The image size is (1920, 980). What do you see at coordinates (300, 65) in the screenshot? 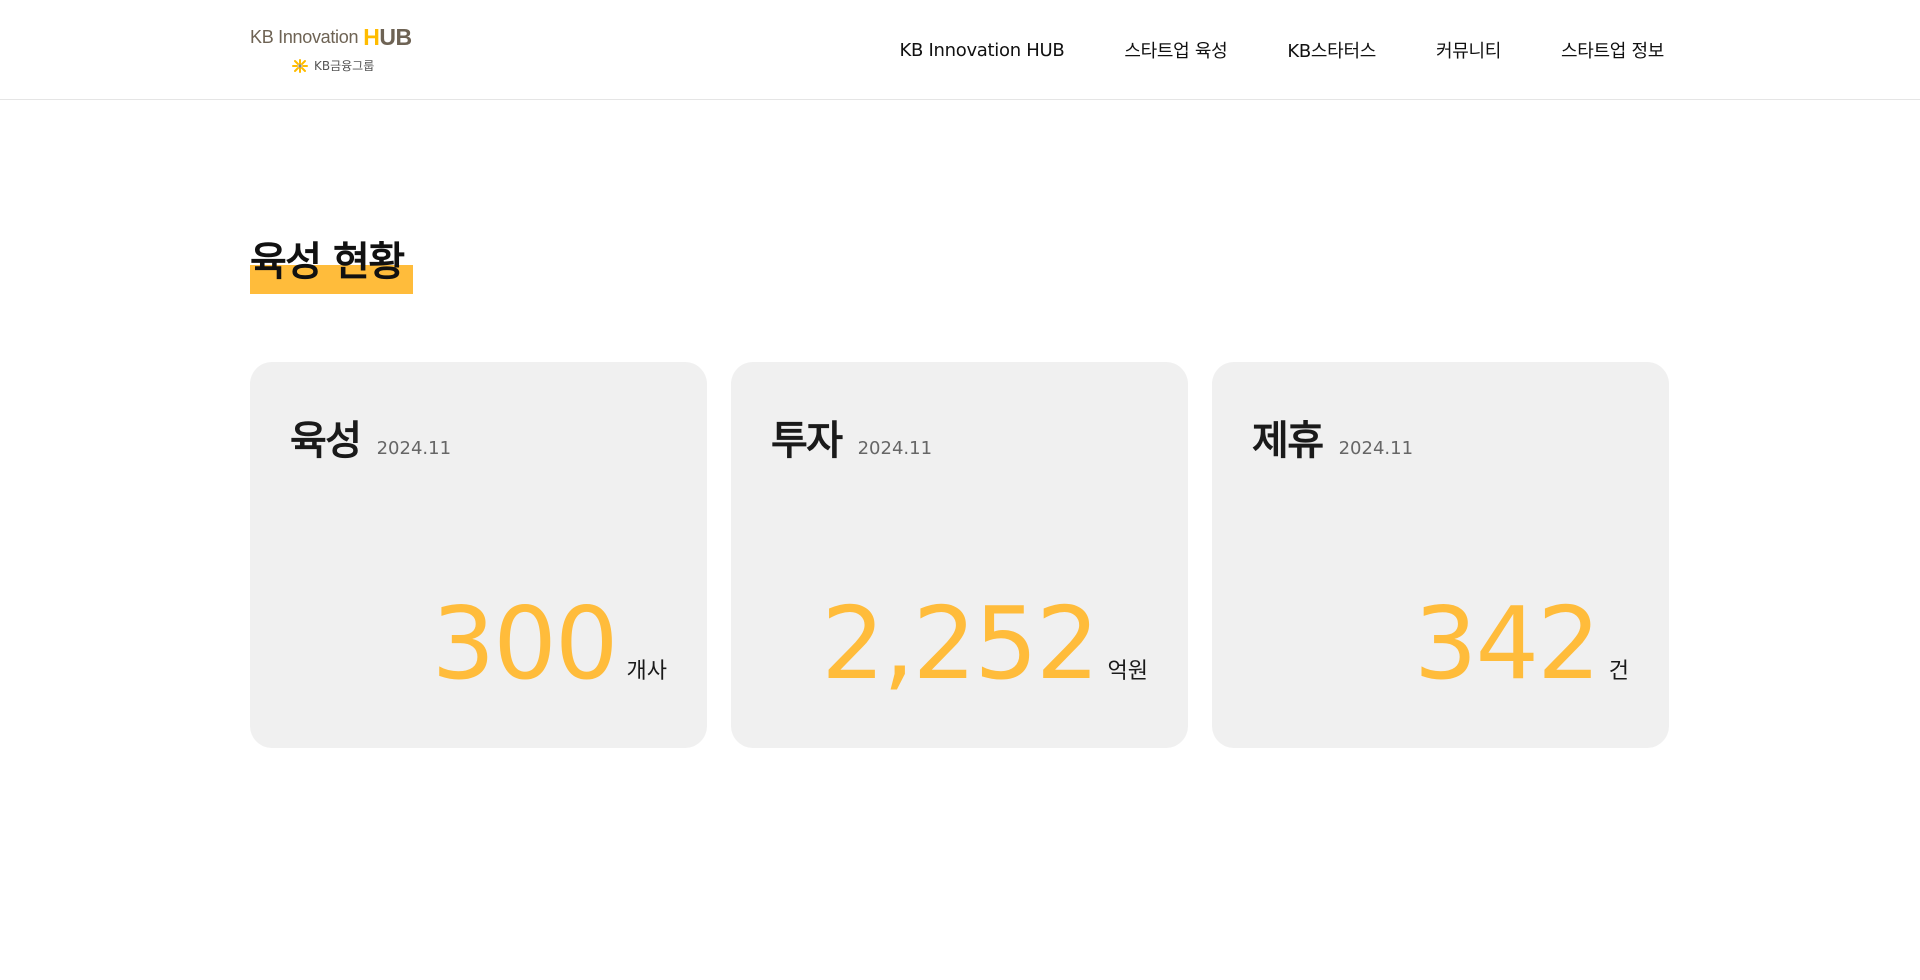
I see `kb-star-icon` at bounding box center [300, 65].